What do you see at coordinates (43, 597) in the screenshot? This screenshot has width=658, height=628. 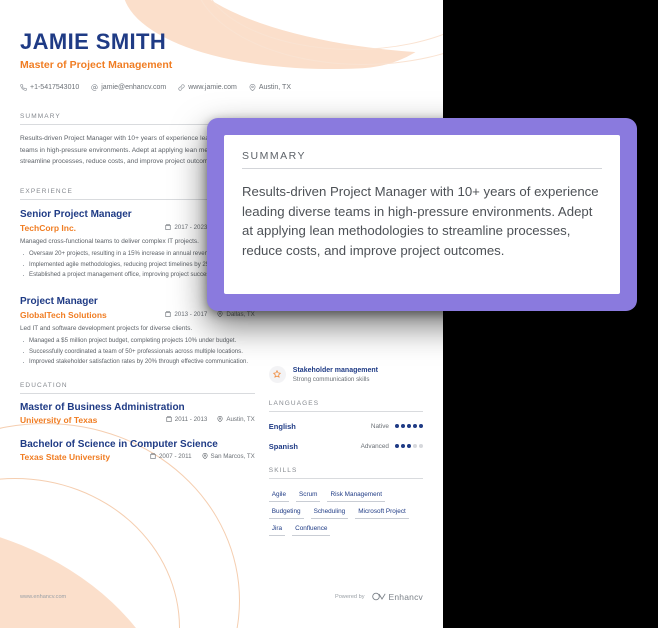 I see `footer-url: www.enhancv.com` at bounding box center [43, 597].